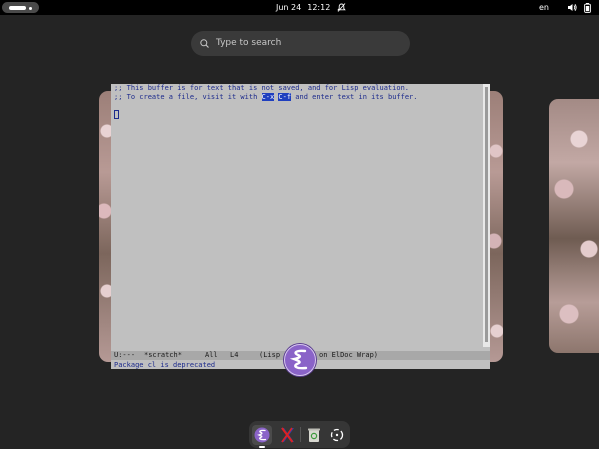 This screenshot has height=449, width=599. What do you see at coordinates (234, 355) in the screenshot?
I see `modeline-line-number: L4` at bounding box center [234, 355].